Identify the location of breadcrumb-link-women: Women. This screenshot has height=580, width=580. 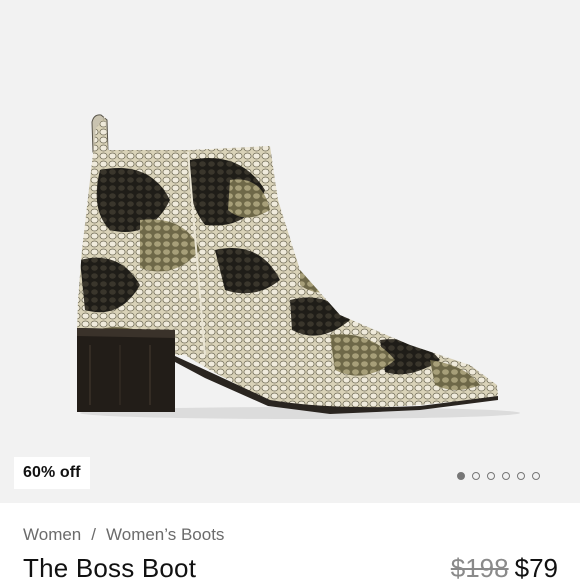
(52, 534).